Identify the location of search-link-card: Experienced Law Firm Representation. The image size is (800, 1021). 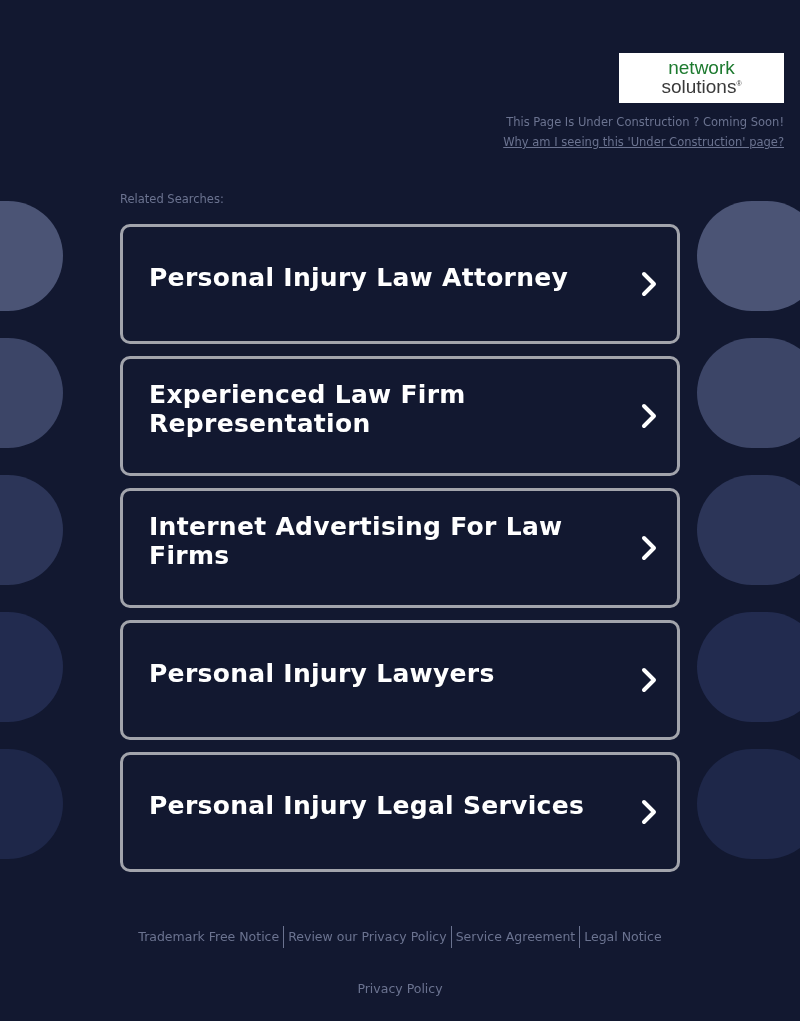
(400, 416).